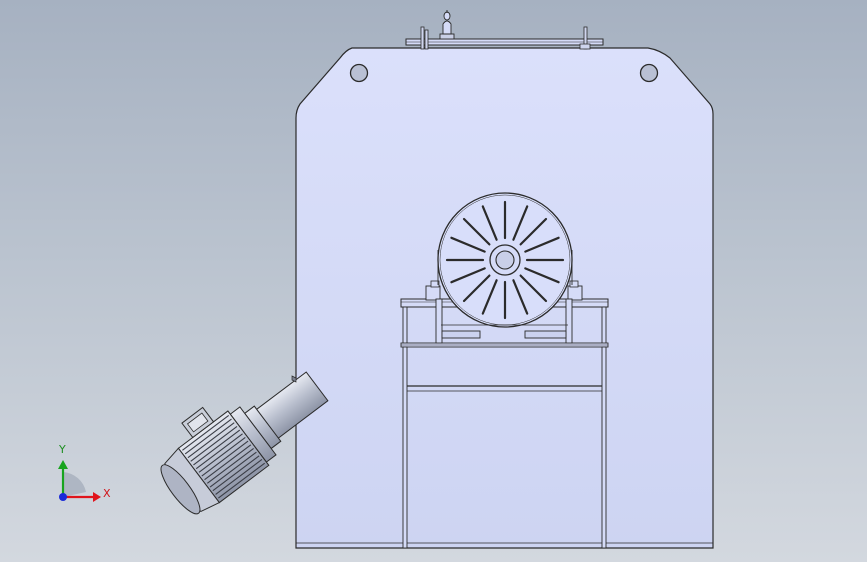 This screenshot has width=867, height=562. I want to click on axis-x-label: X, so click(107, 493).